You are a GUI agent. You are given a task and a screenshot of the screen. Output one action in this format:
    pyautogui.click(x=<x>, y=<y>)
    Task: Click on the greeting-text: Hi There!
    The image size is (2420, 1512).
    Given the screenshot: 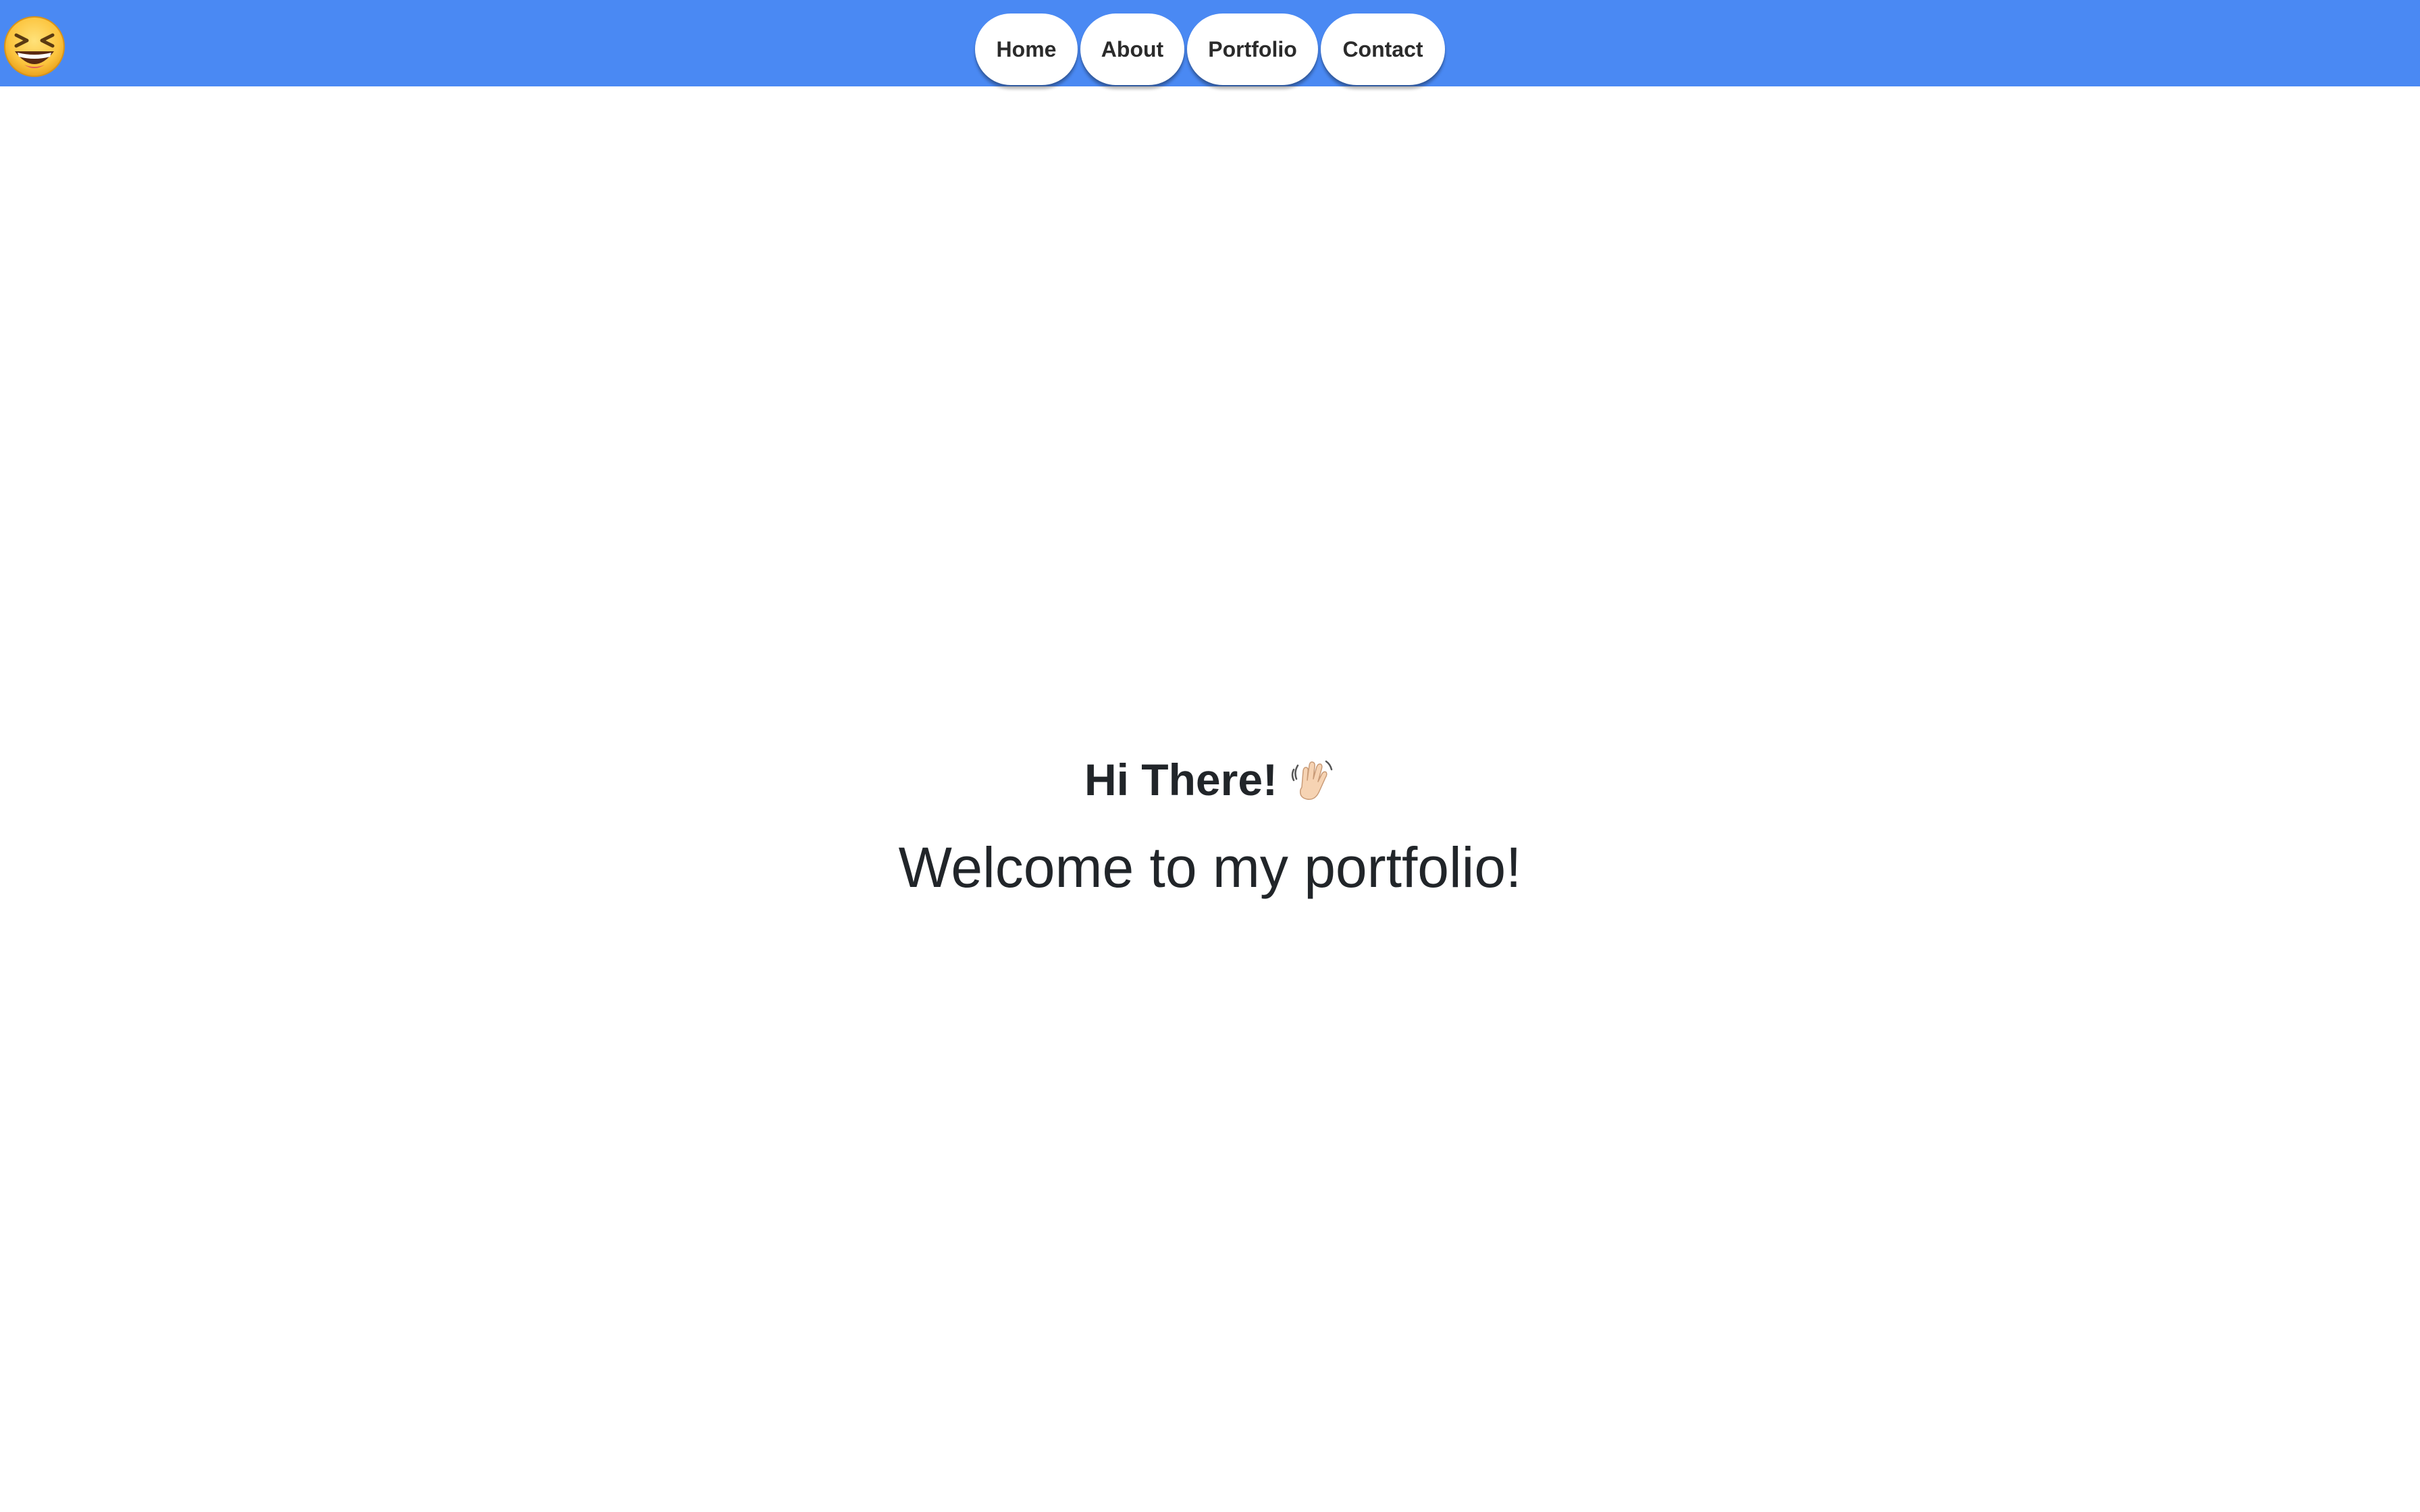 What is the action you would take?
    pyautogui.click(x=1181, y=780)
    